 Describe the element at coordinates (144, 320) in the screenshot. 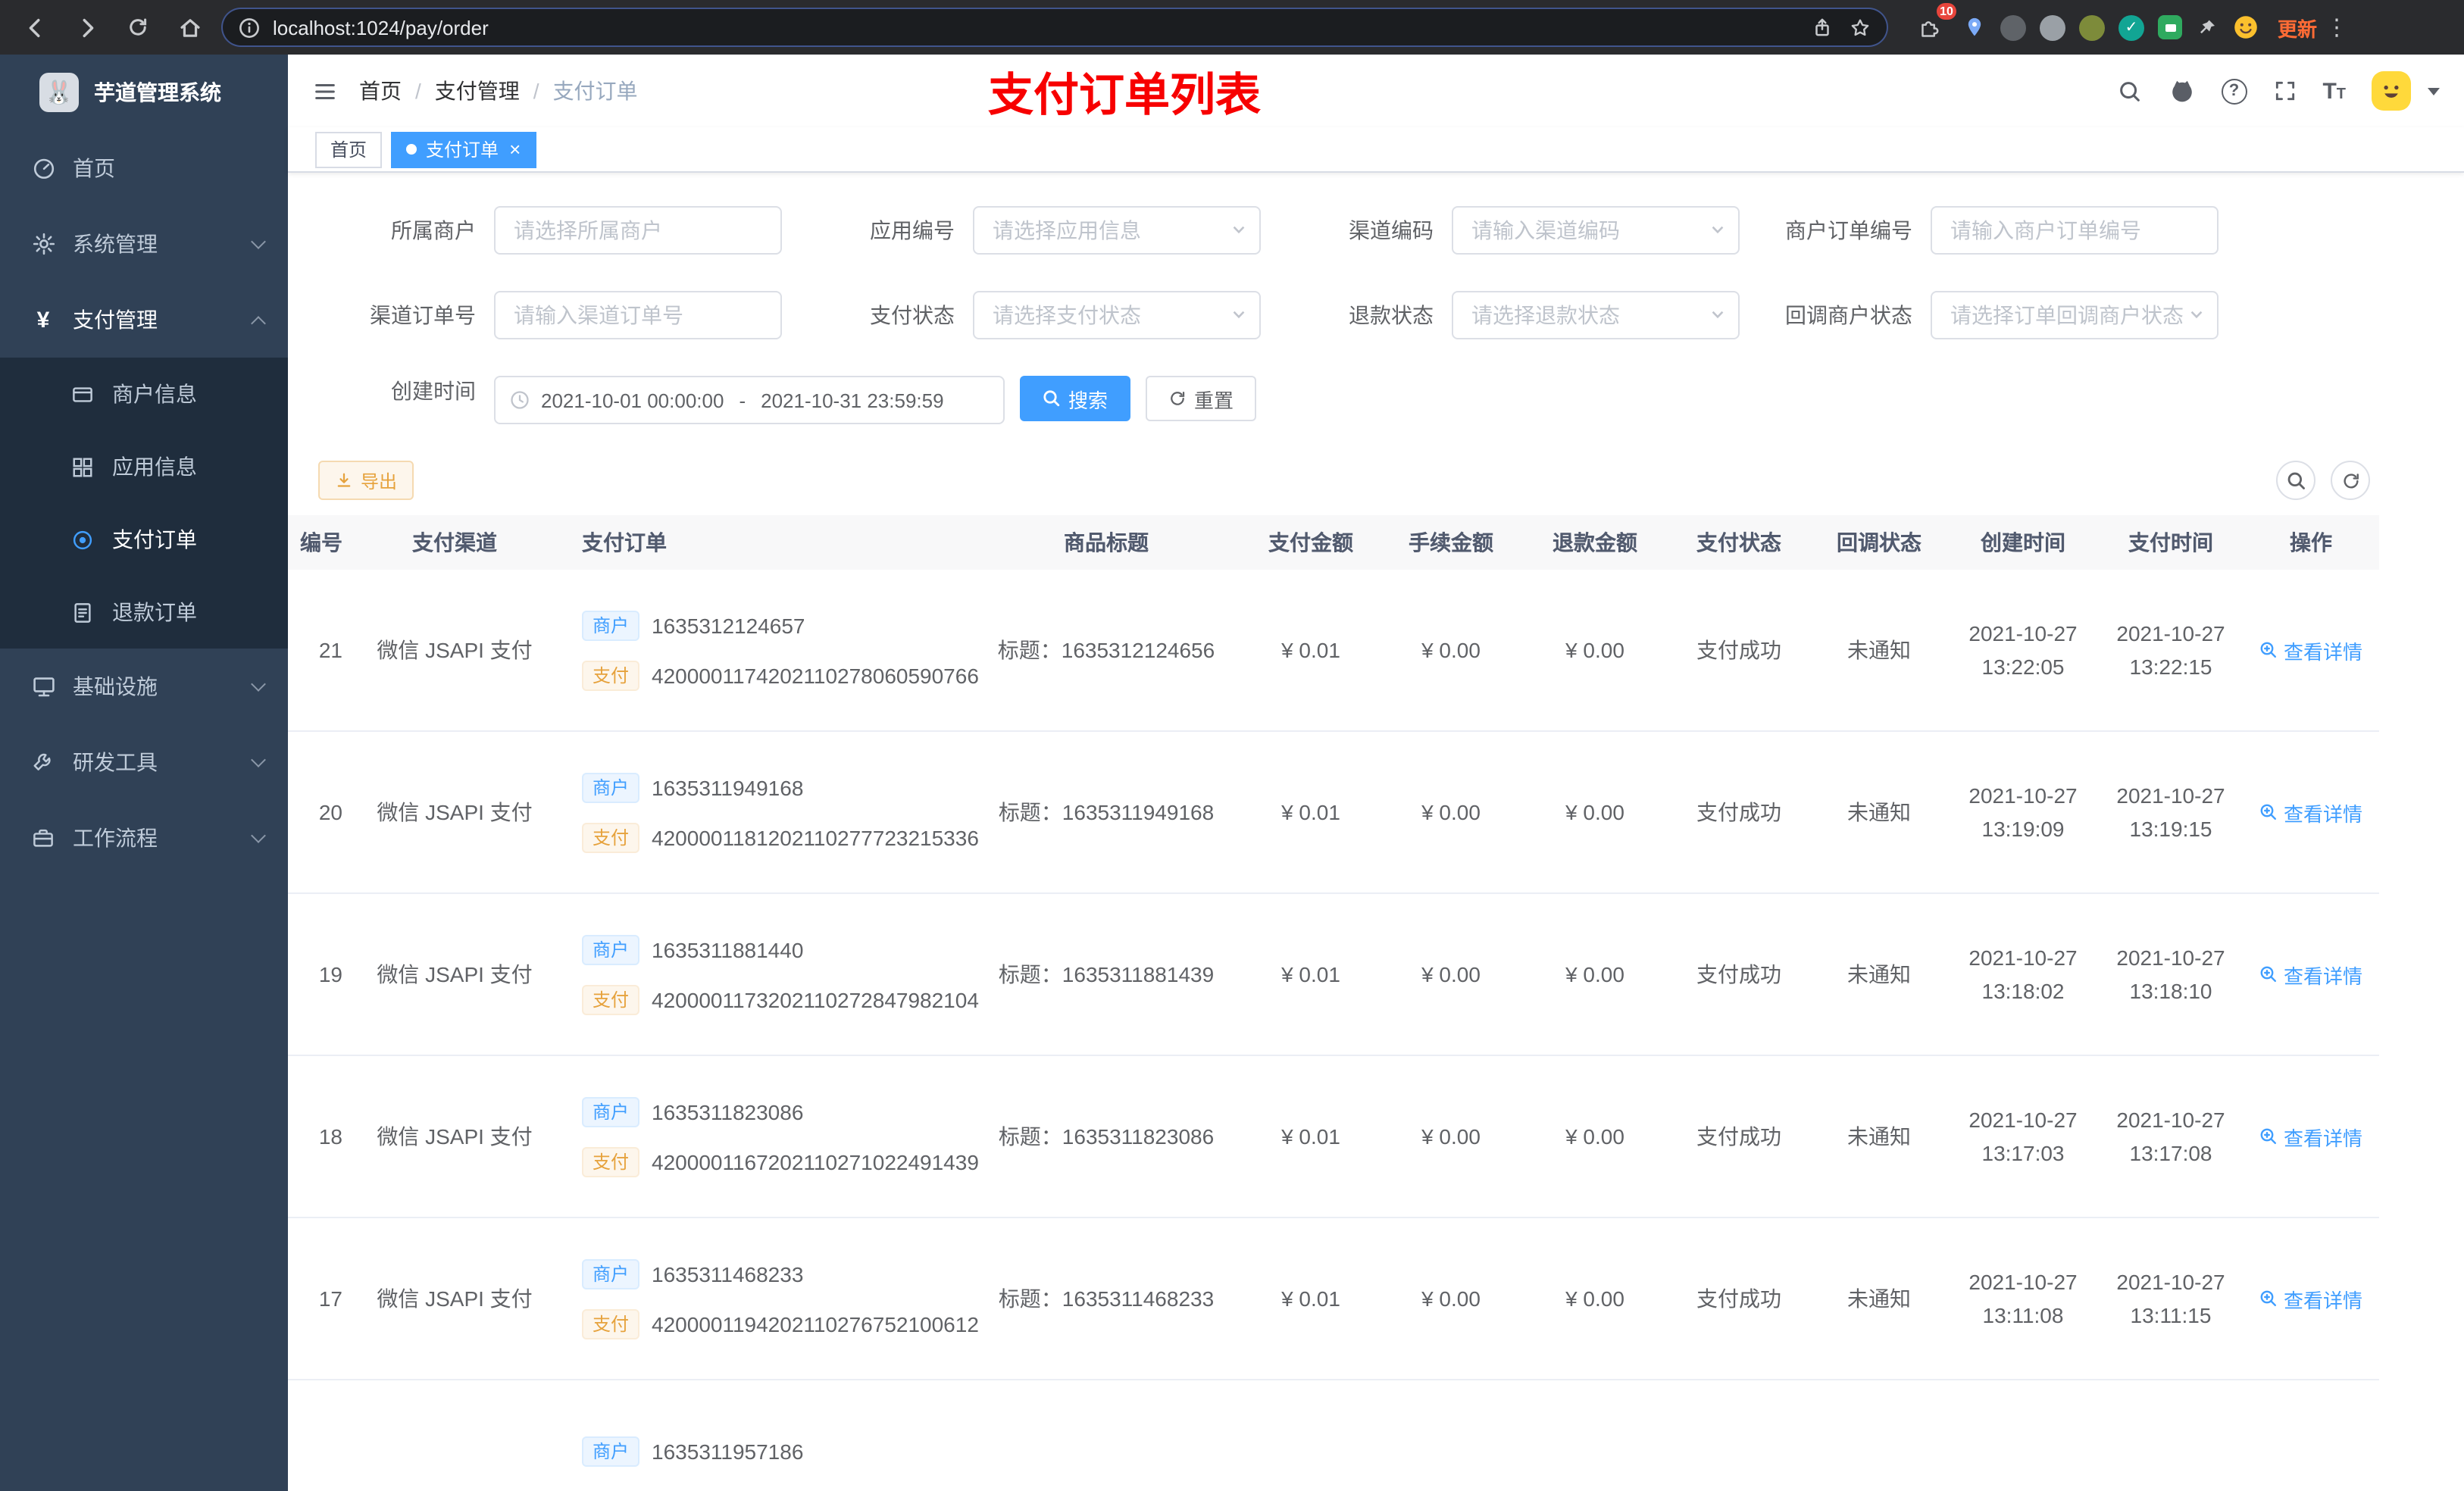

I see `sidebar-item-payment: ¥ 支付管理` at that location.